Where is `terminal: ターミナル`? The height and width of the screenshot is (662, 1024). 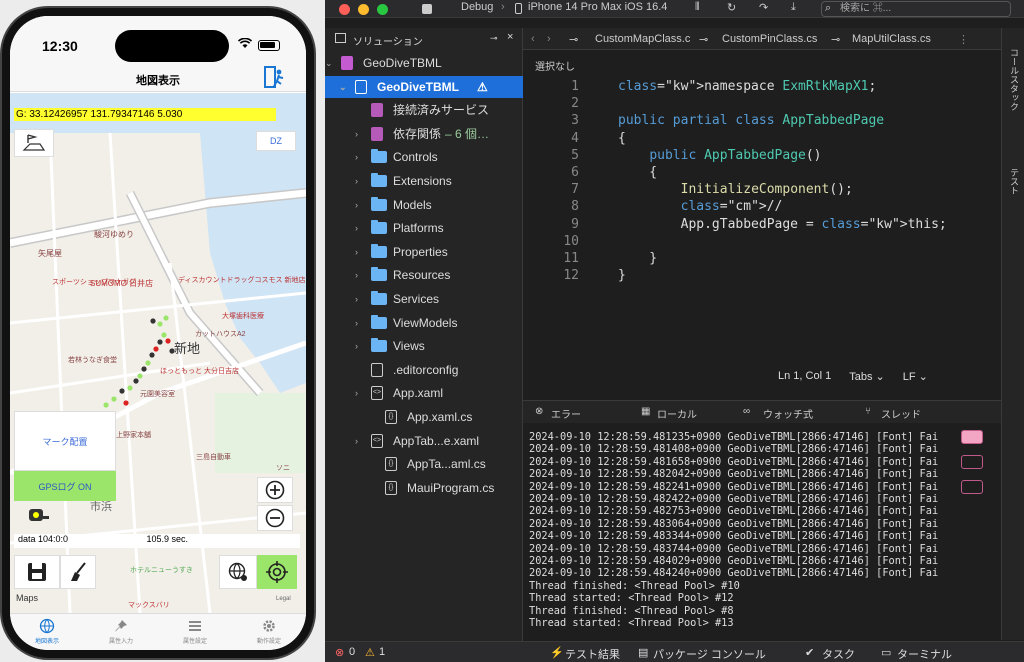 terminal: ターミナル is located at coordinates (924, 654).